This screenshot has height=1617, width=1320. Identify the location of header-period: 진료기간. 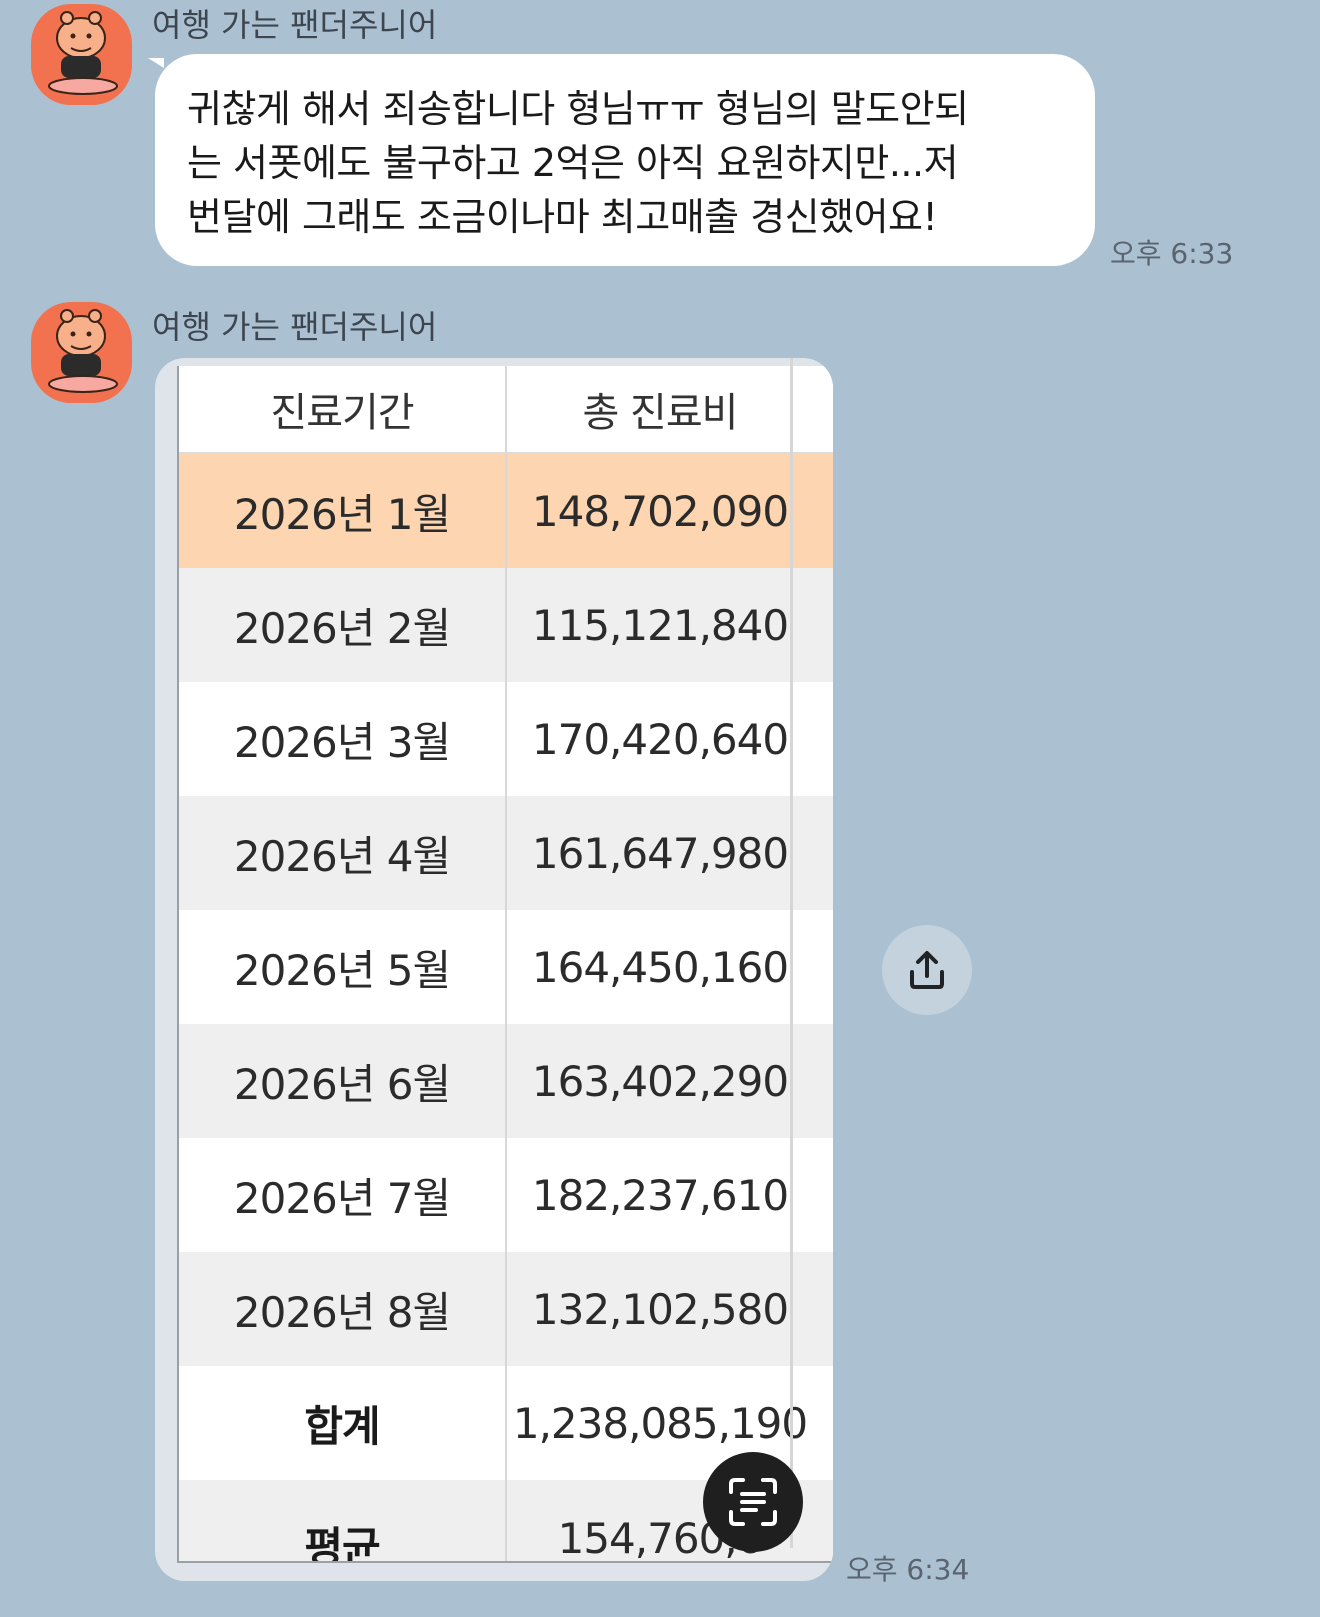
(343, 409).